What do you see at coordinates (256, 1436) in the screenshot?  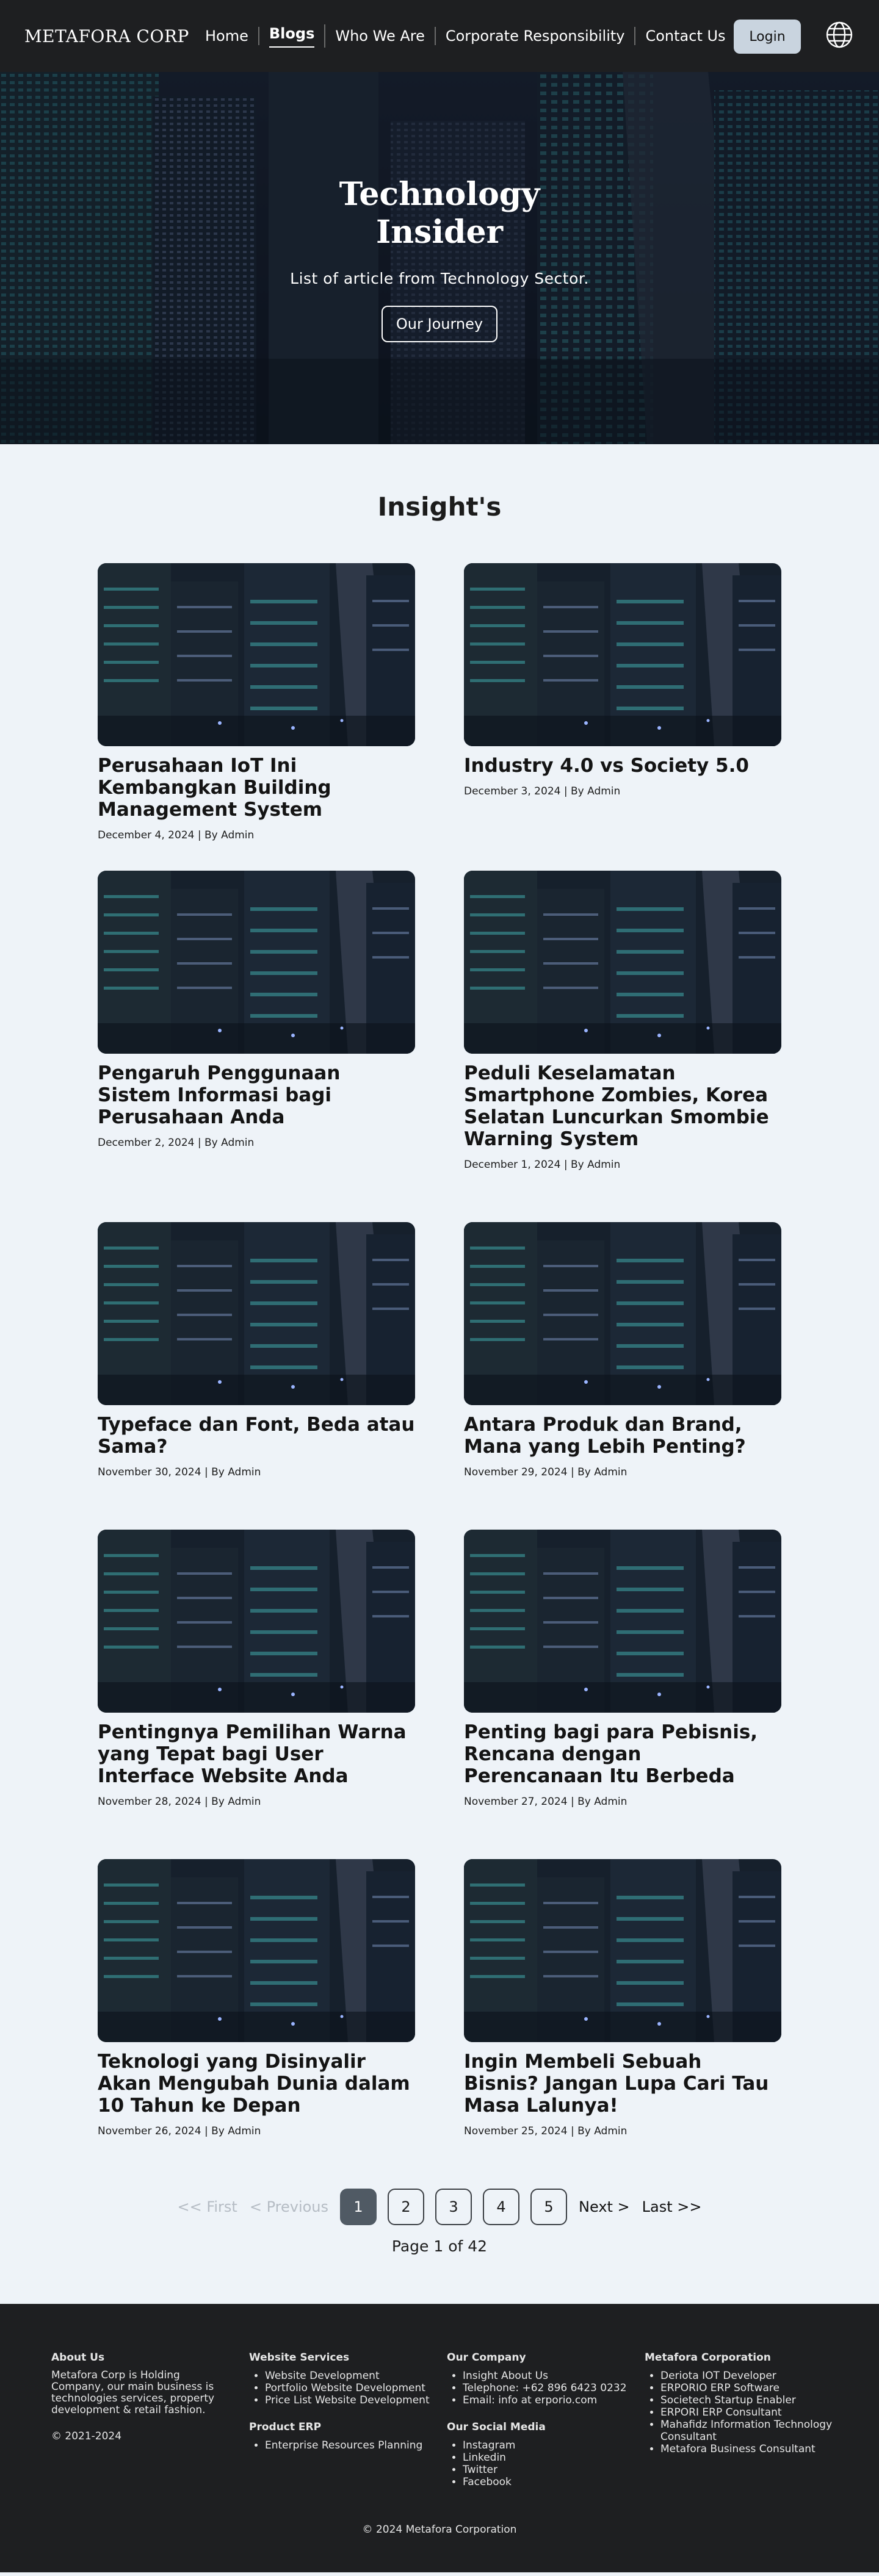 I see `article-title: Typeface dan Font, Beda atau Sama?` at bounding box center [256, 1436].